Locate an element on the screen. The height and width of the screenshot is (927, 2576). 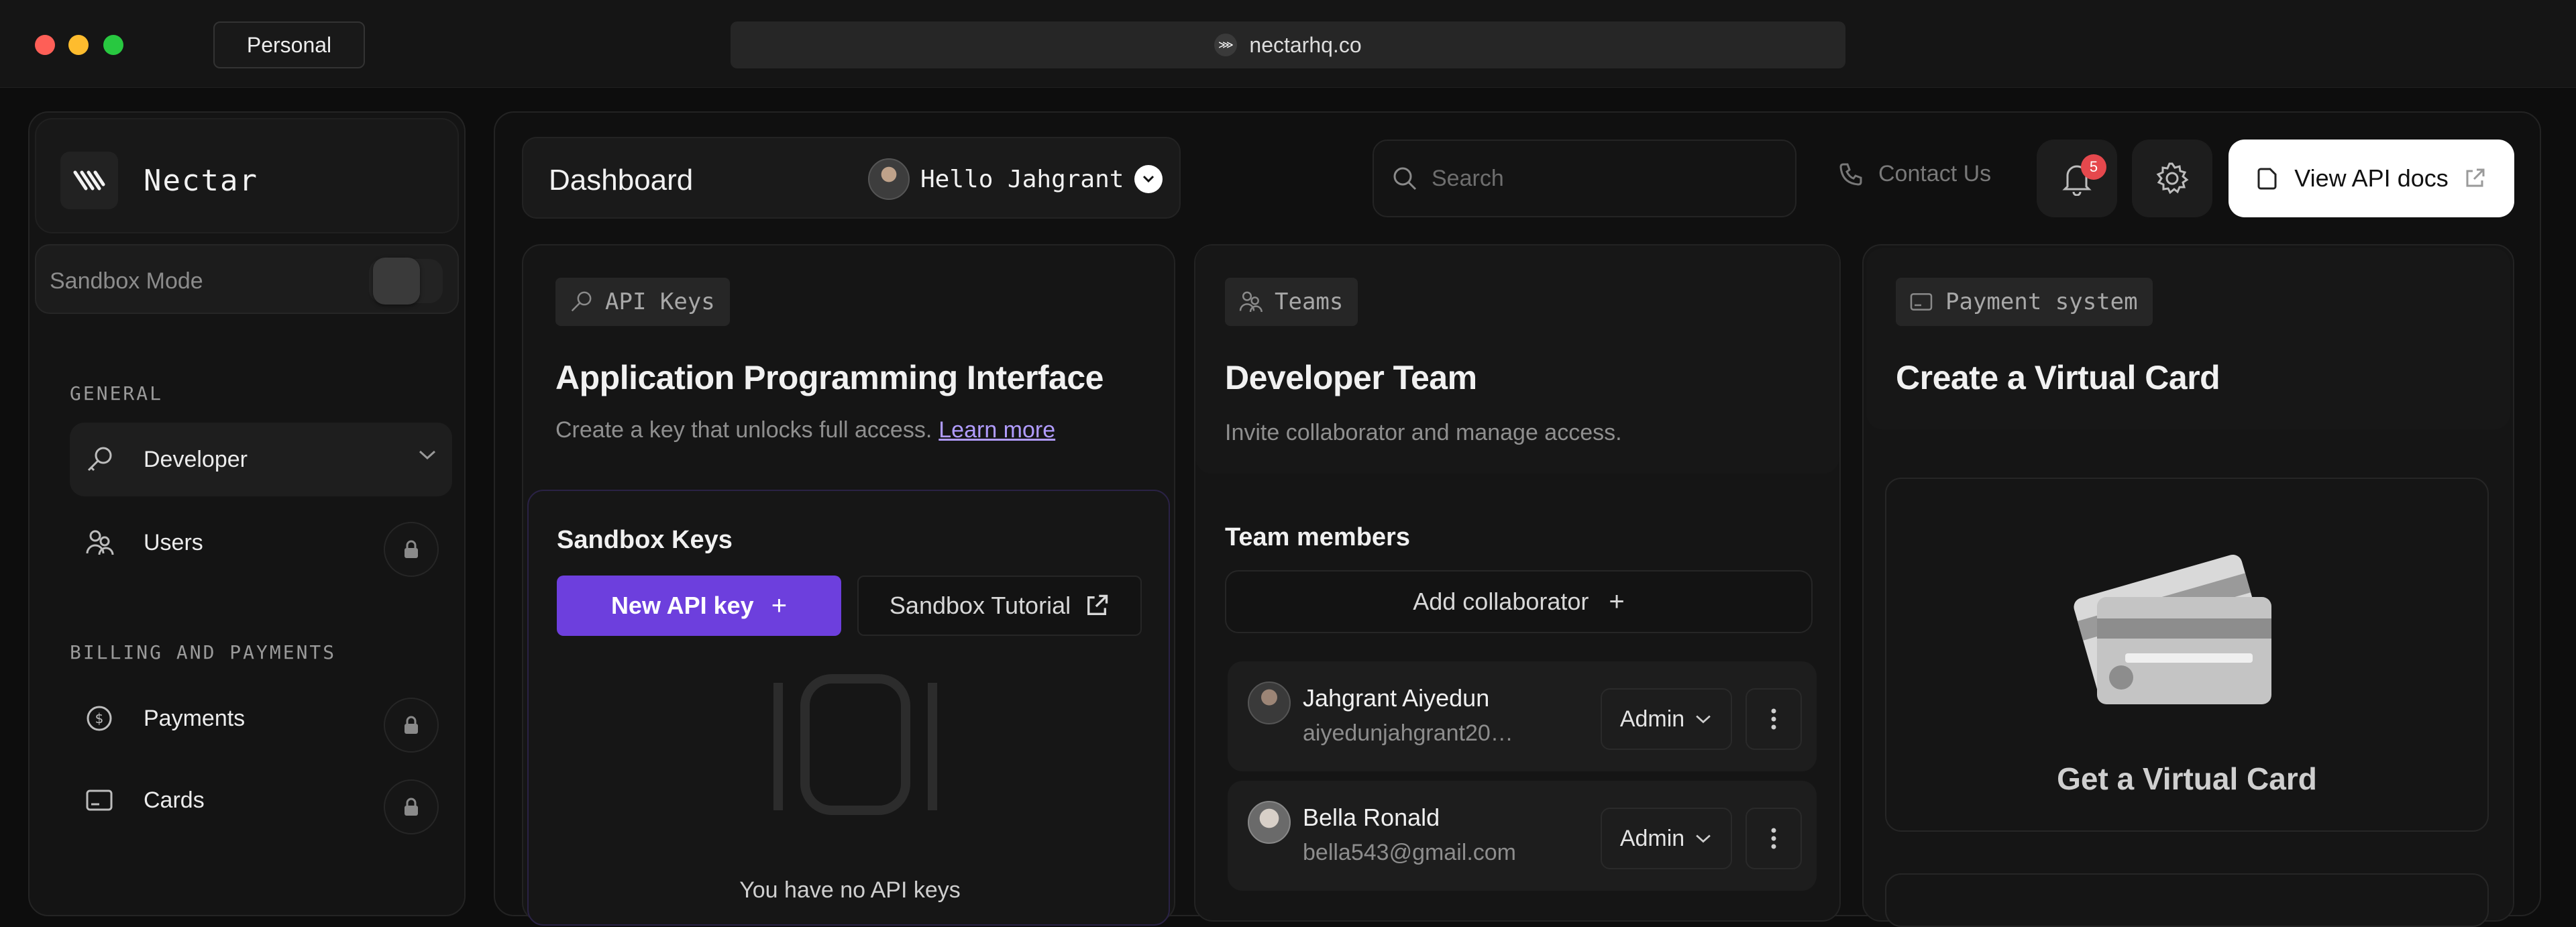
sidebar-item-label: Cards is located at coordinates (174, 800).